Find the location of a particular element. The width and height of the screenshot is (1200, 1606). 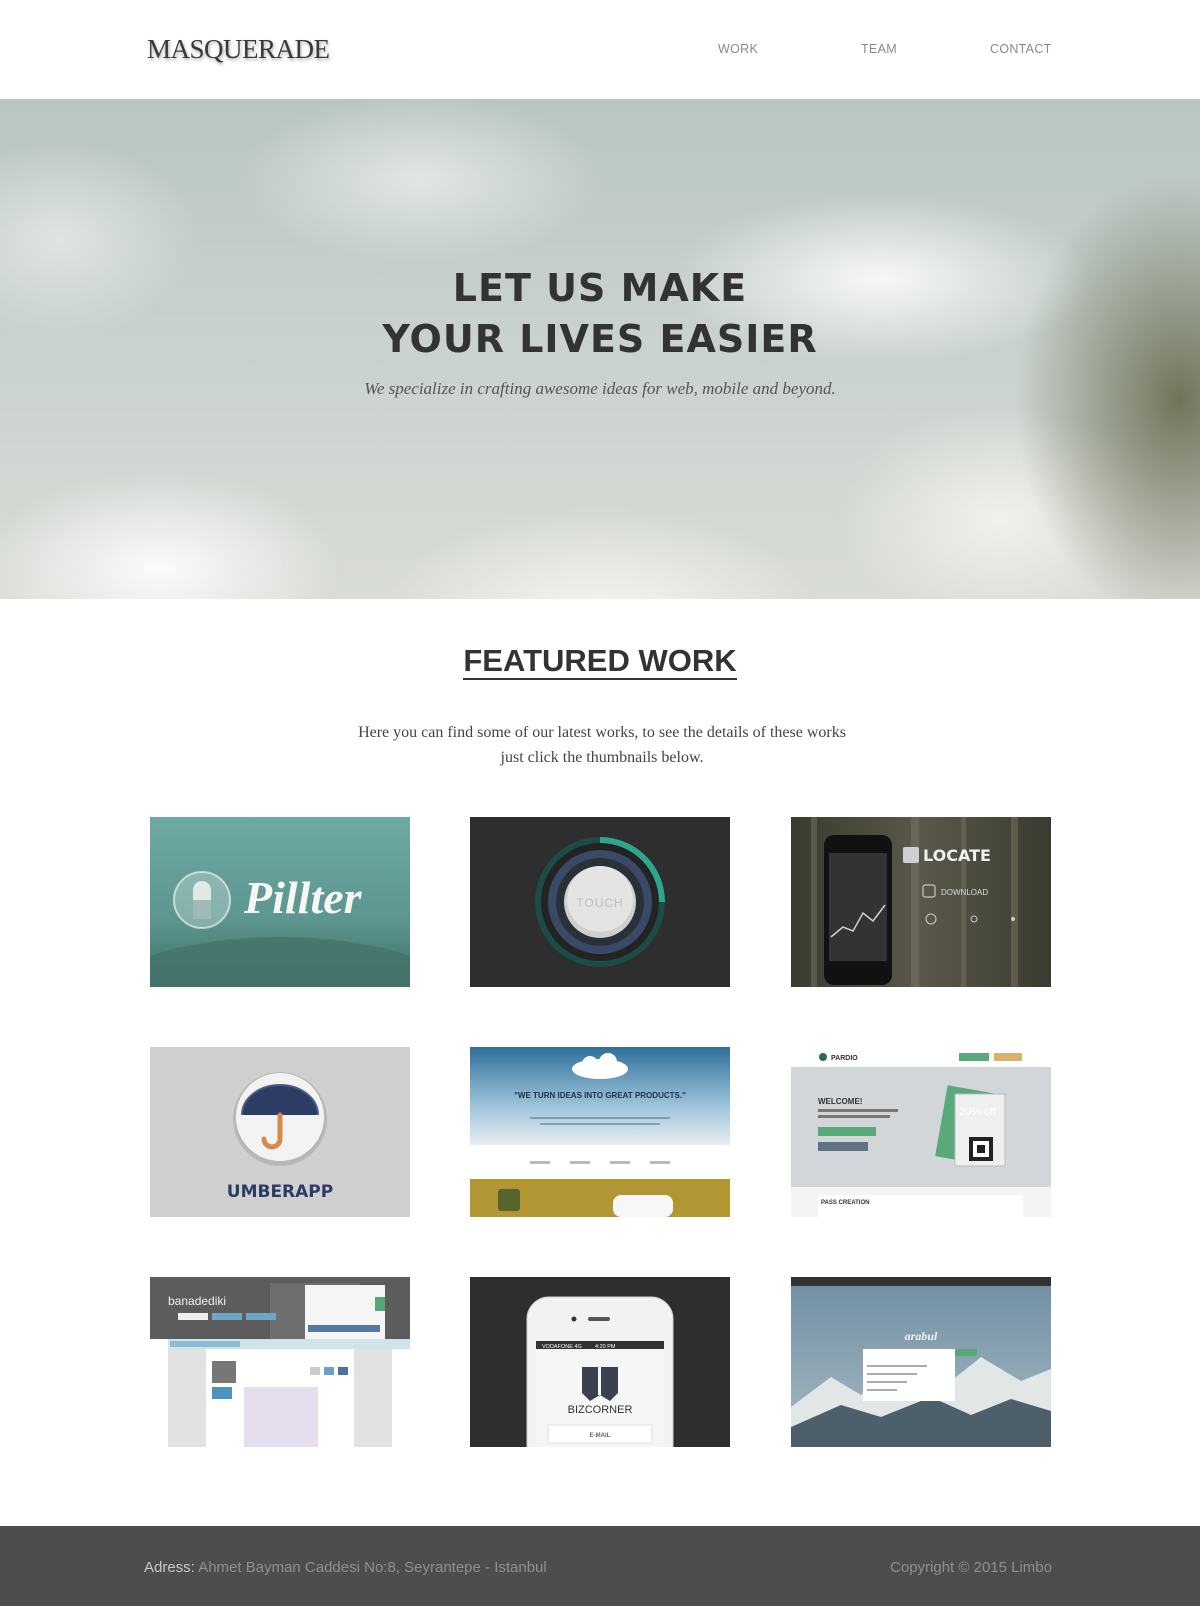

featured-title: FEATURED WORK is located at coordinates (600, 661).